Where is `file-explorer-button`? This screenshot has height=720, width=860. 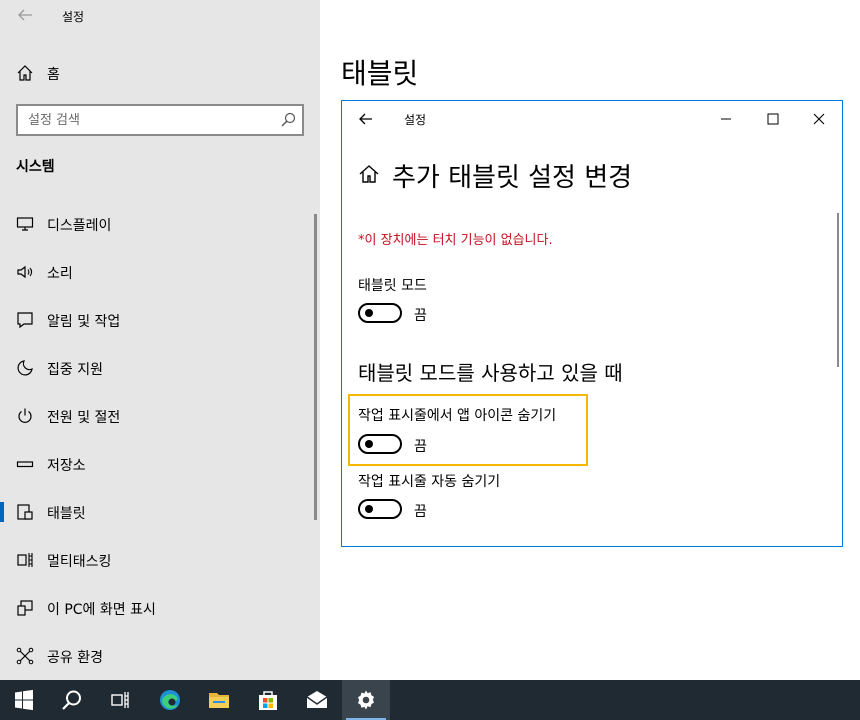
file-explorer-button is located at coordinates (219, 700).